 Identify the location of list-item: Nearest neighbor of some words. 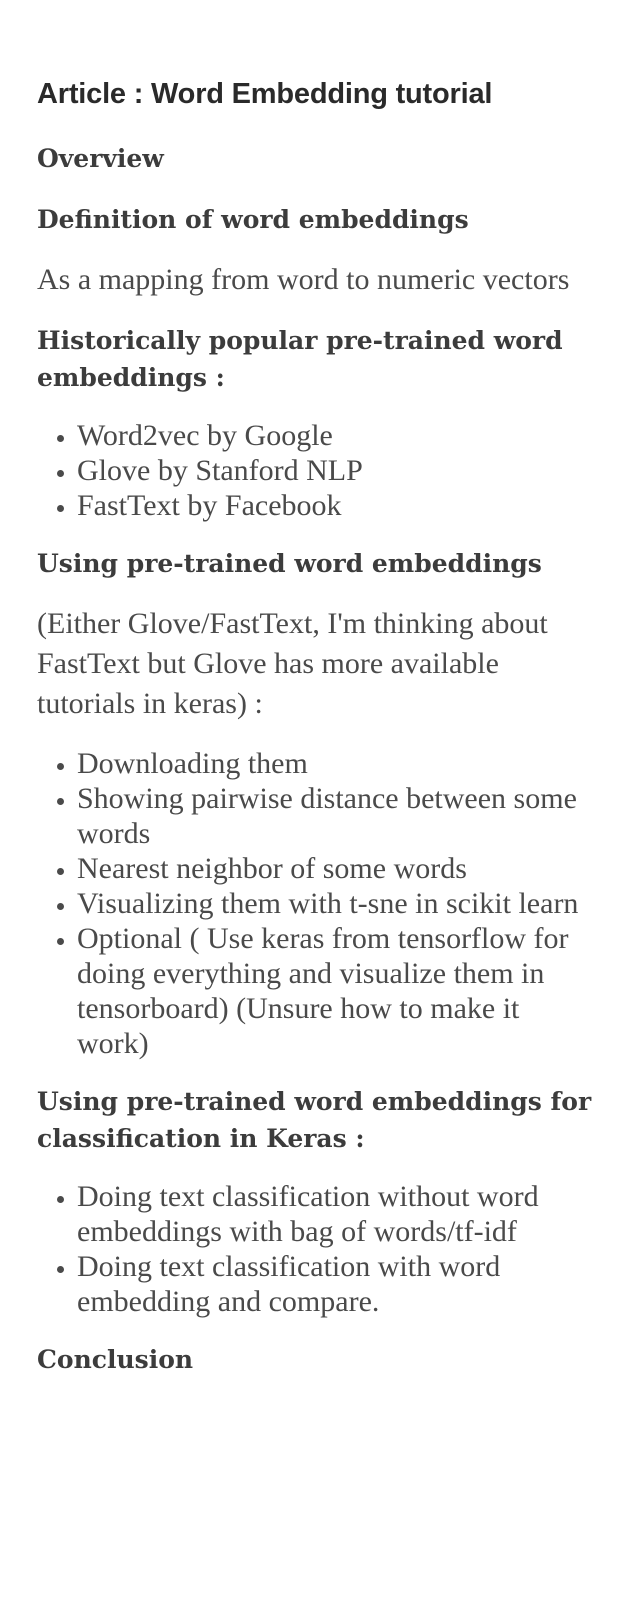
(337, 868).